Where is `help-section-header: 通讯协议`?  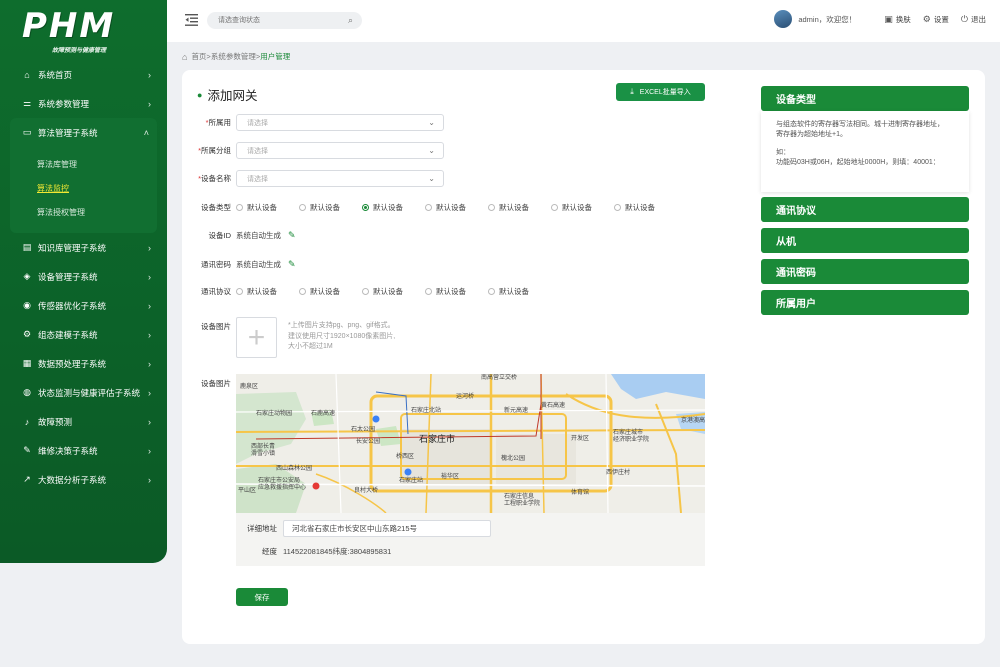
help-section-header: 通讯协议 is located at coordinates (865, 209).